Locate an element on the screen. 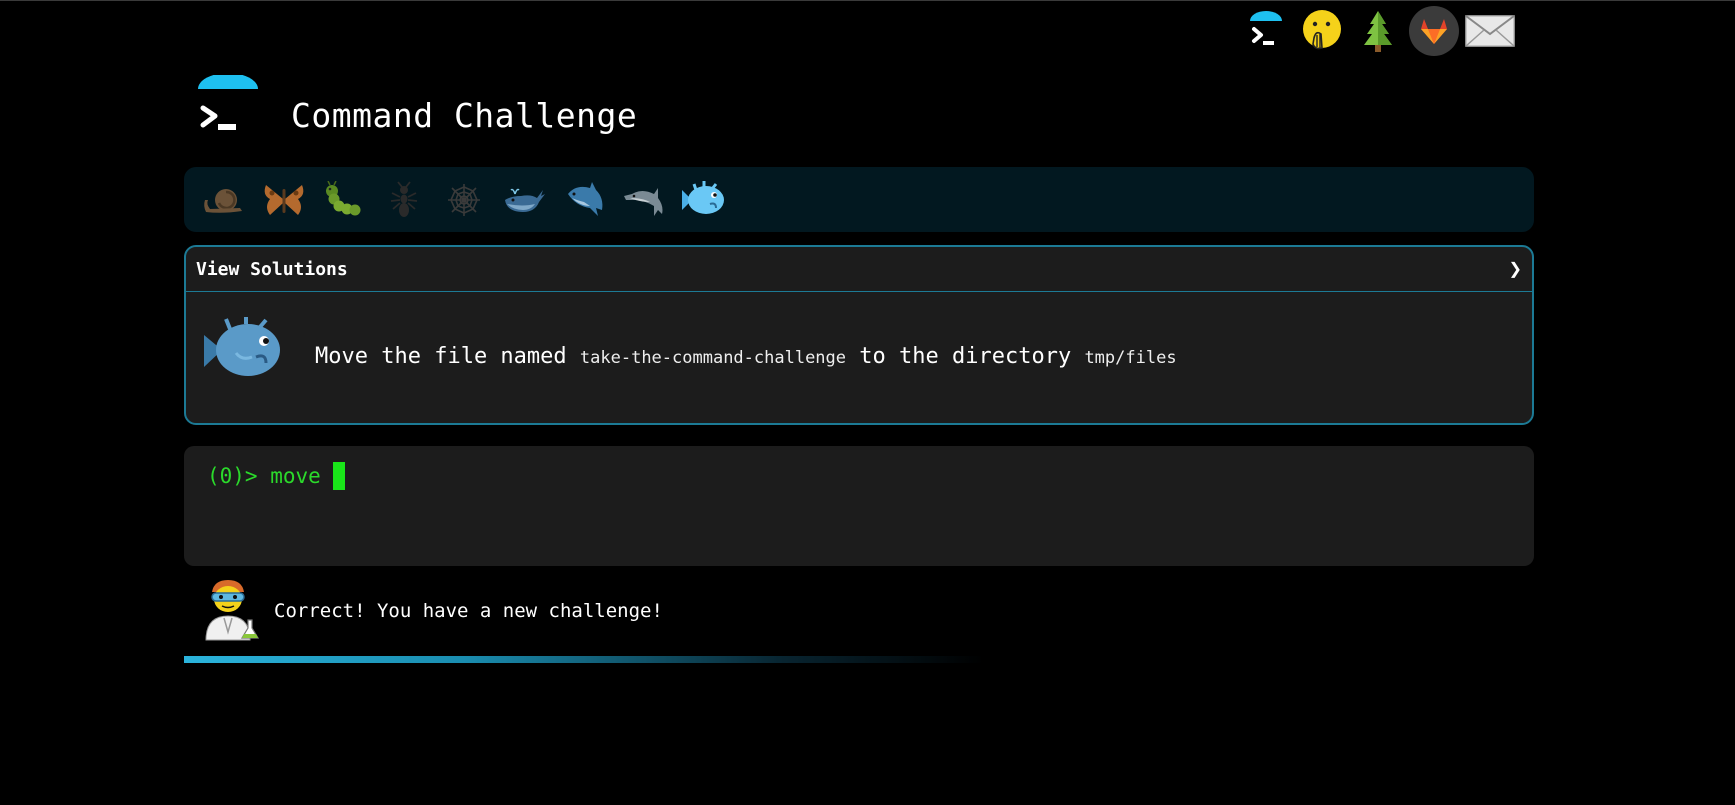 This screenshot has height=805, width=1735. level-selector is located at coordinates (859, 199).